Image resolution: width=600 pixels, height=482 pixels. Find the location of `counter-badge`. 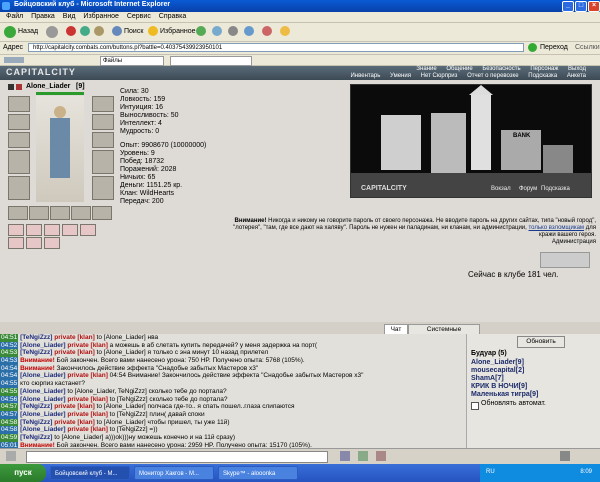

counter-badge is located at coordinates (565, 260).